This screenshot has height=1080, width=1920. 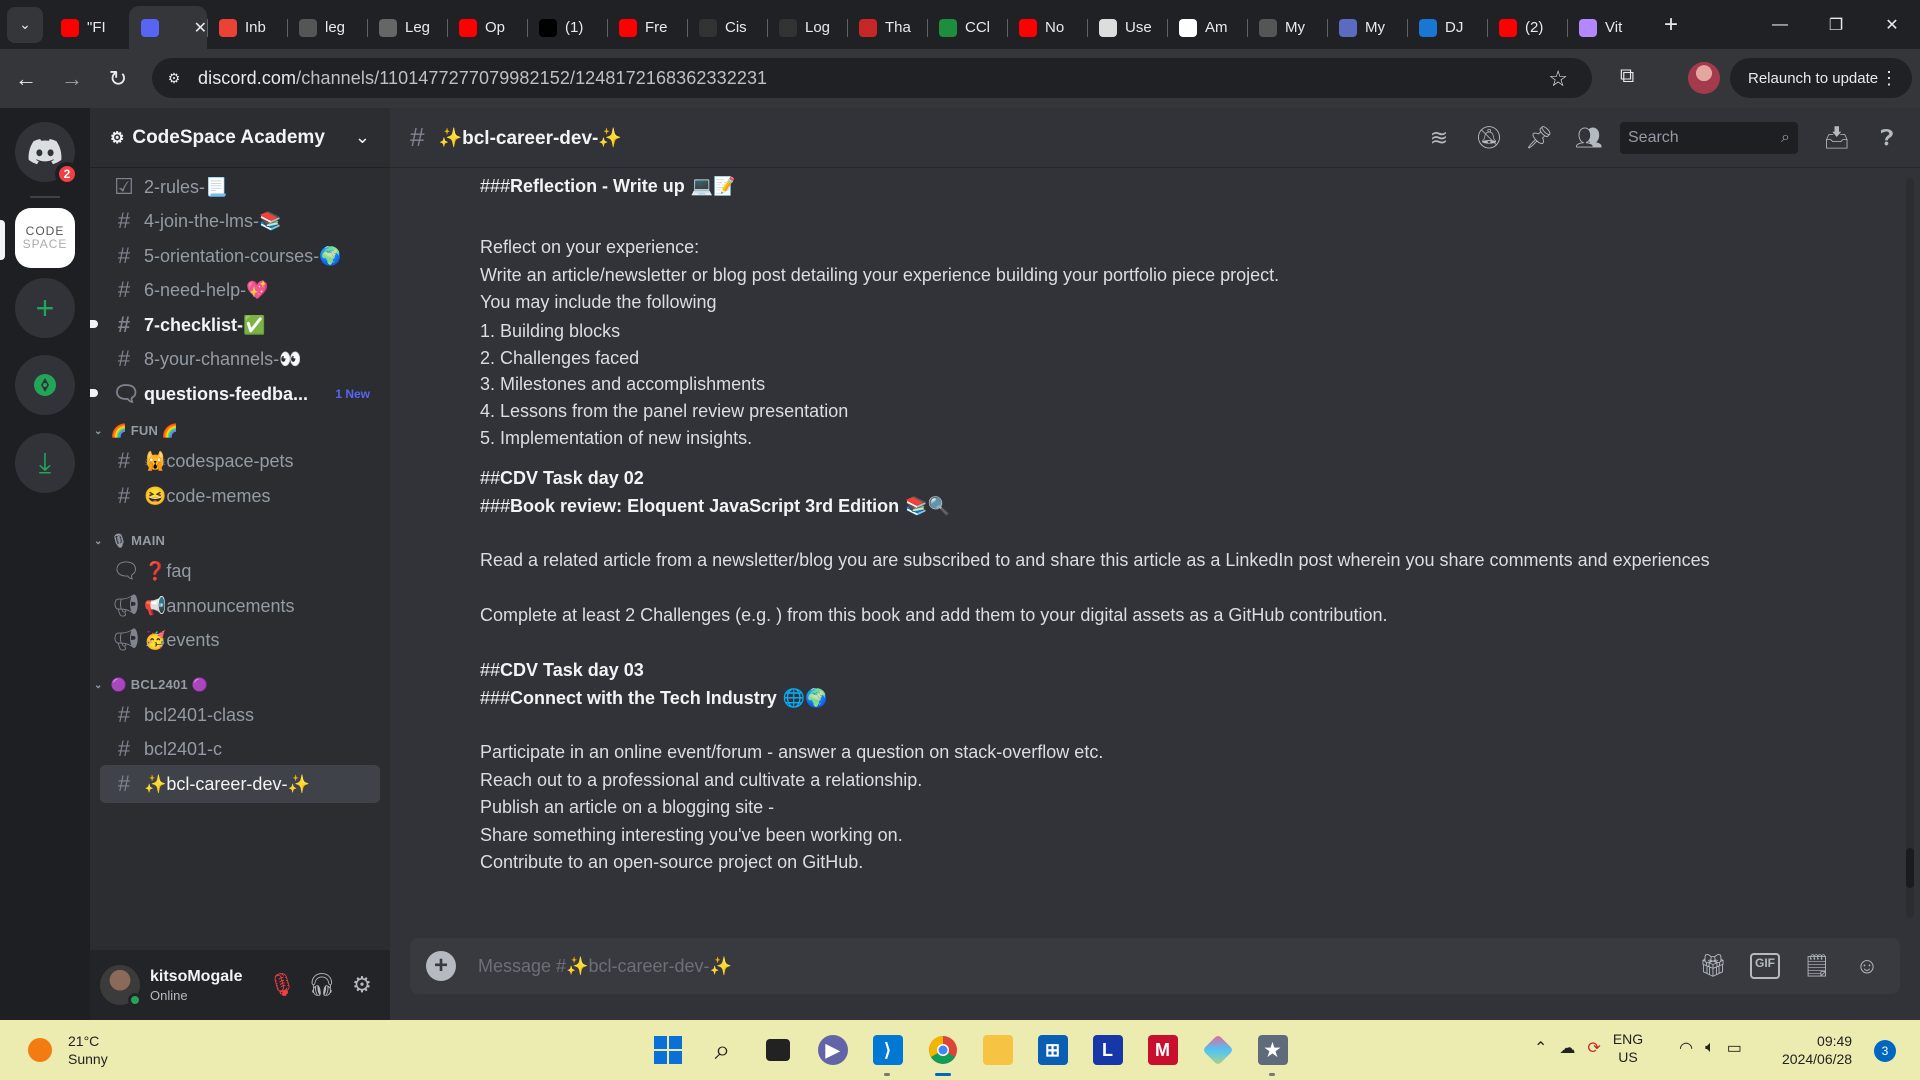 I want to click on browser-tab: DJ, so click(x=1447, y=28).